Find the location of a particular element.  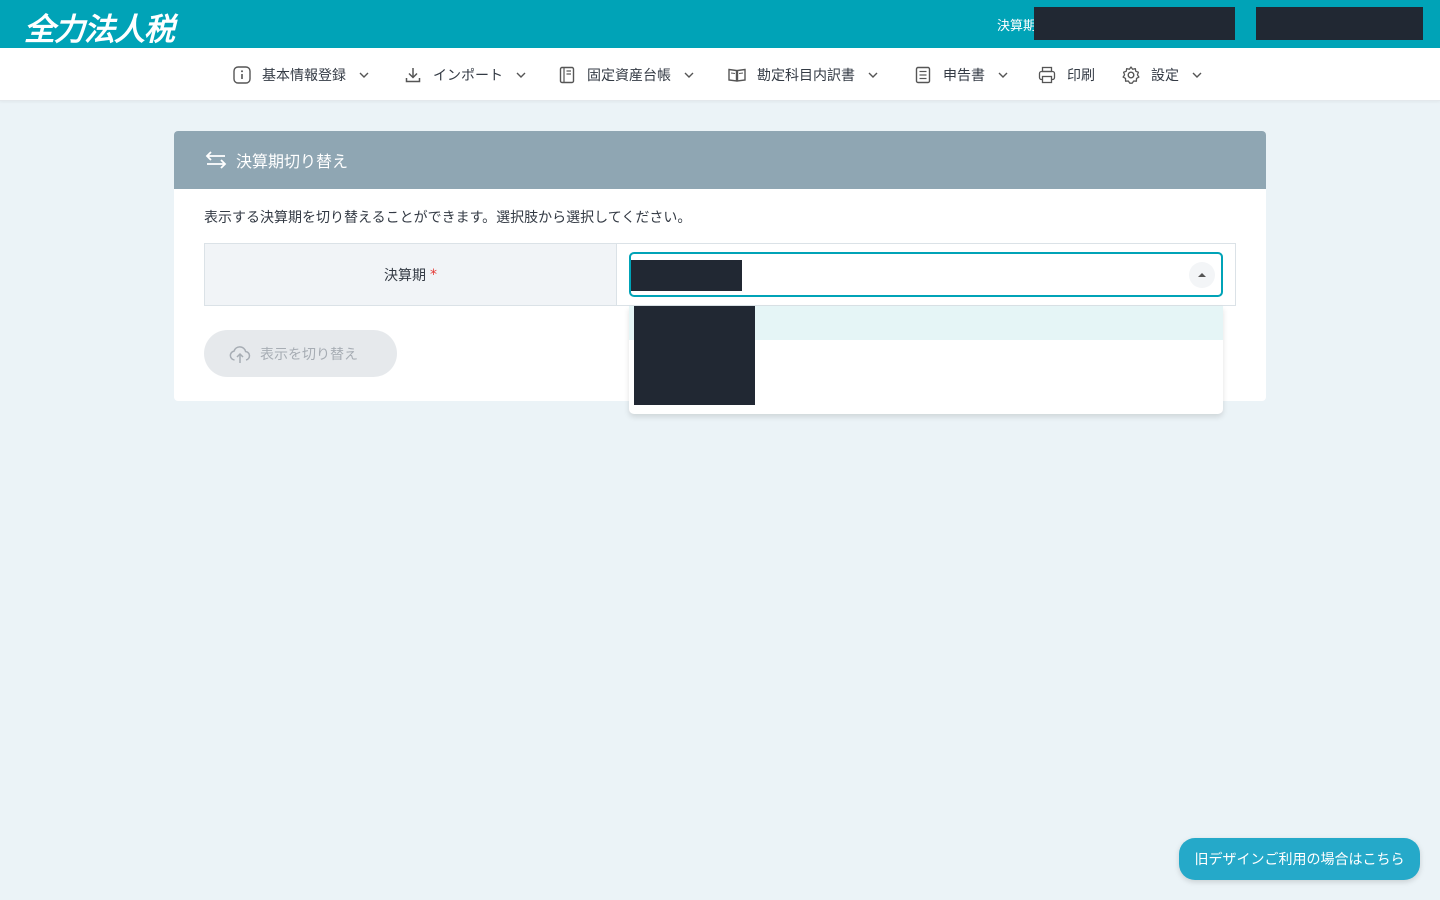

period-label: 決算期 is located at coordinates (1016, 26).